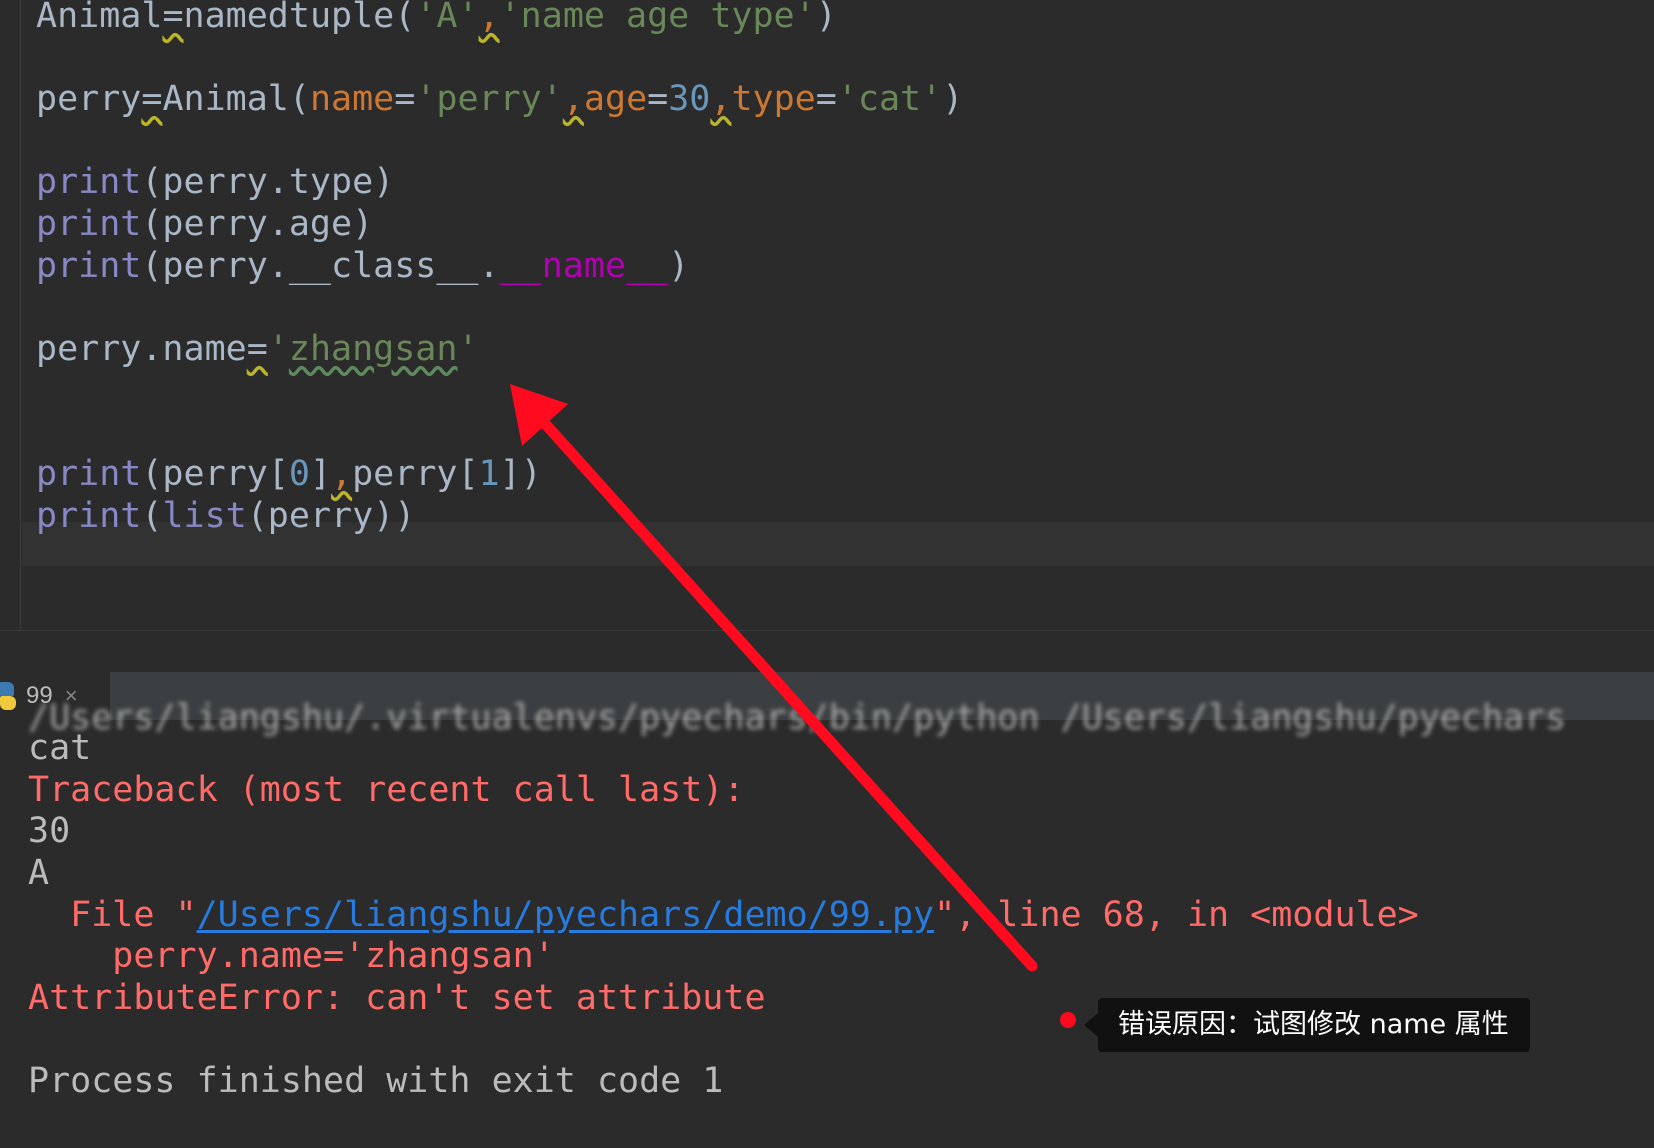 Image resolution: width=1654 pixels, height=1148 pixels. Describe the element at coordinates (20, 315) in the screenshot. I see `gutter-divider` at that location.